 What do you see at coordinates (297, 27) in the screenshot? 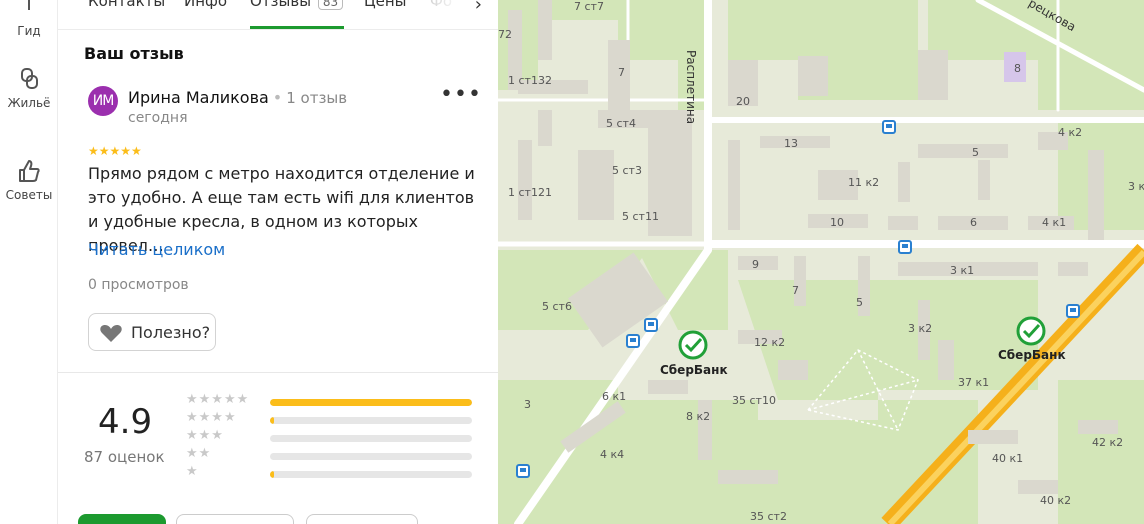
I see `active-tab-indicator` at bounding box center [297, 27].